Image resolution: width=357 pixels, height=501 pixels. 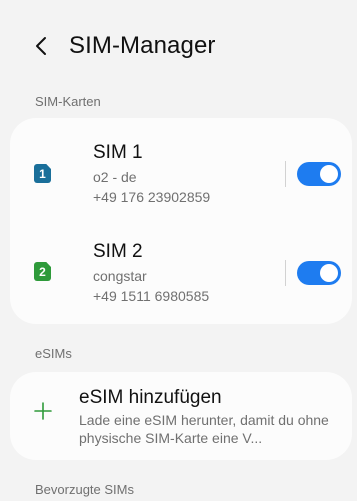 What do you see at coordinates (152, 197) in the screenshot?
I see `sim-1-number: +49 176 23902859` at bounding box center [152, 197].